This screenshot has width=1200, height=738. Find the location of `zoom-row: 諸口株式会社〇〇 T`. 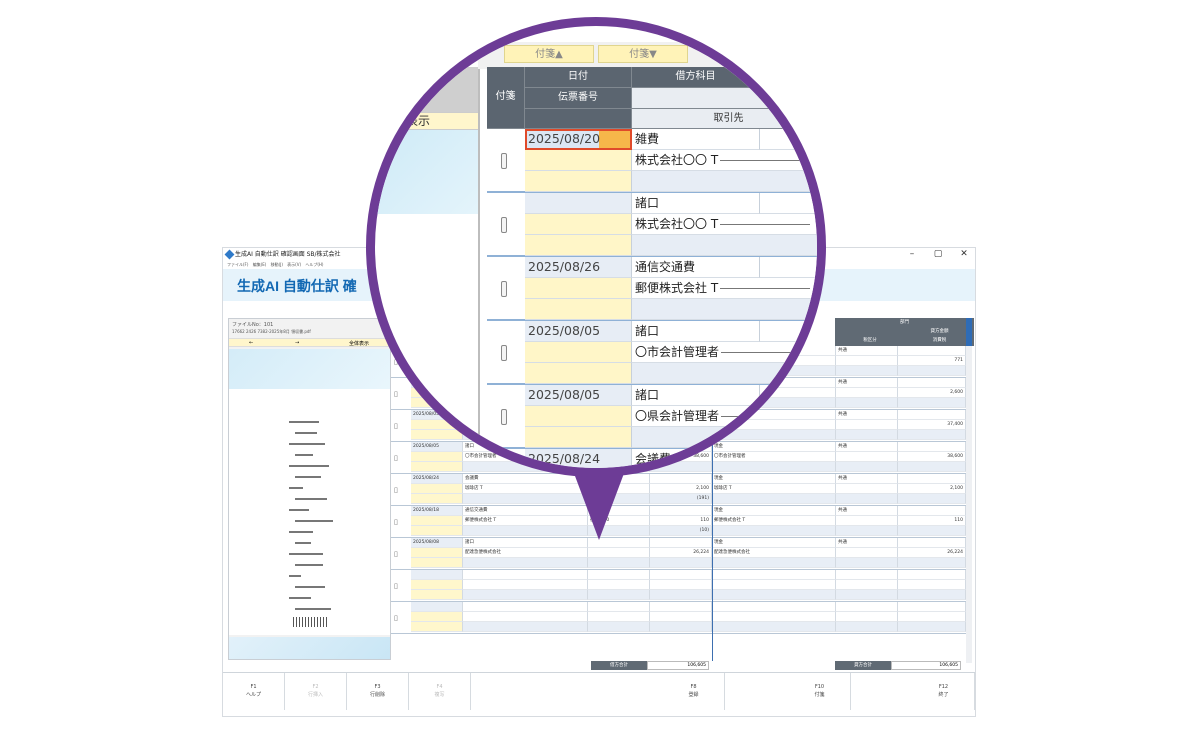

zoom-row: 諸口株式会社〇〇 T is located at coordinates (652, 225).